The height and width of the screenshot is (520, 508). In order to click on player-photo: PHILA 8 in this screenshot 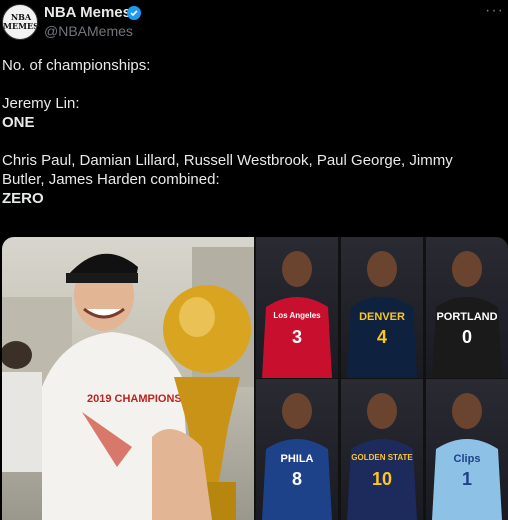, I will do `click(297, 449)`.